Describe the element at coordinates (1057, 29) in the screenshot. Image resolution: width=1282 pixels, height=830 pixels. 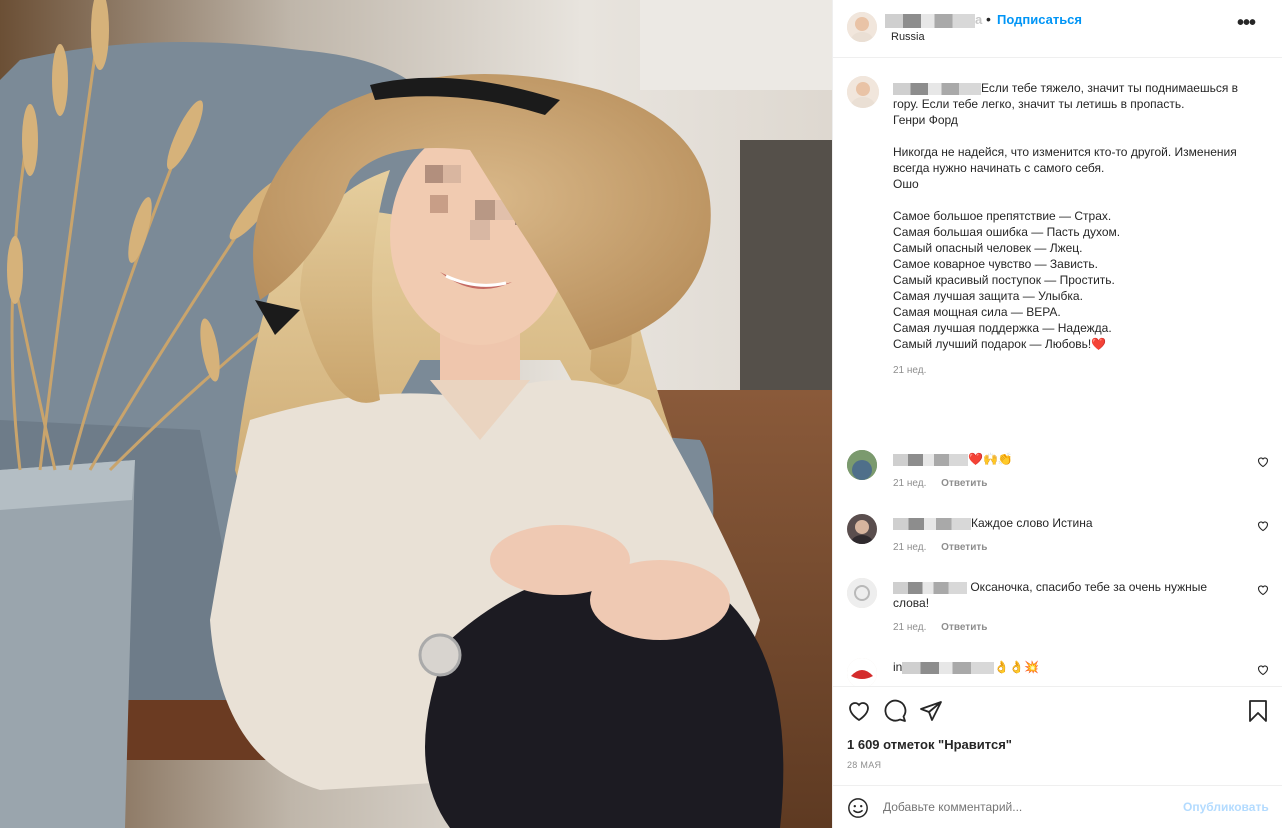
I see `post-header: a • Подписаться Russia •••` at that location.